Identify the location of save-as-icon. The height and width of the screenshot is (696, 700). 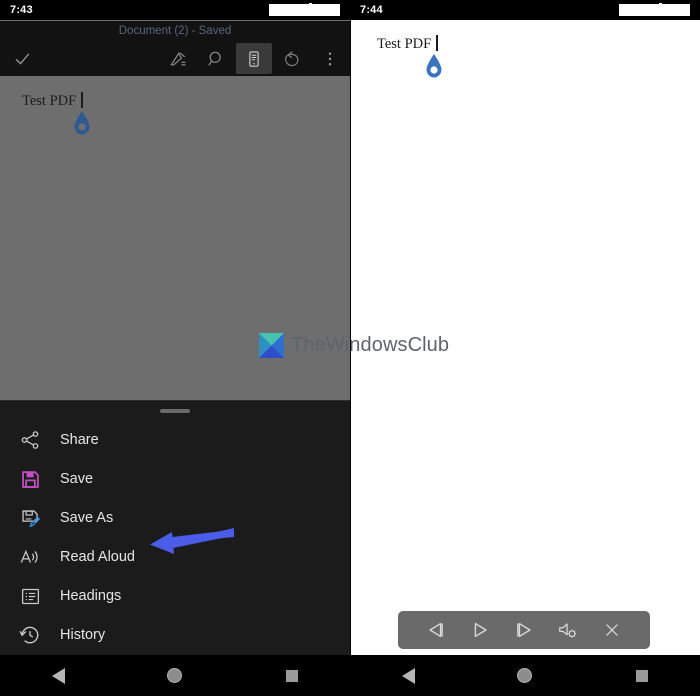
(30, 518).